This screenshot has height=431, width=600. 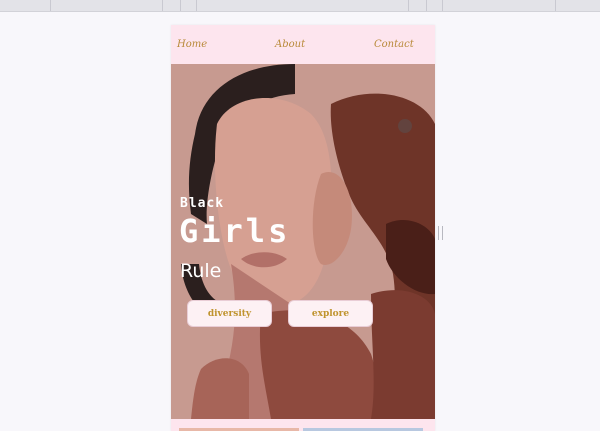 What do you see at coordinates (235, 231) in the screenshot?
I see `hero-title-line2: Girls` at bounding box center [235, 231].